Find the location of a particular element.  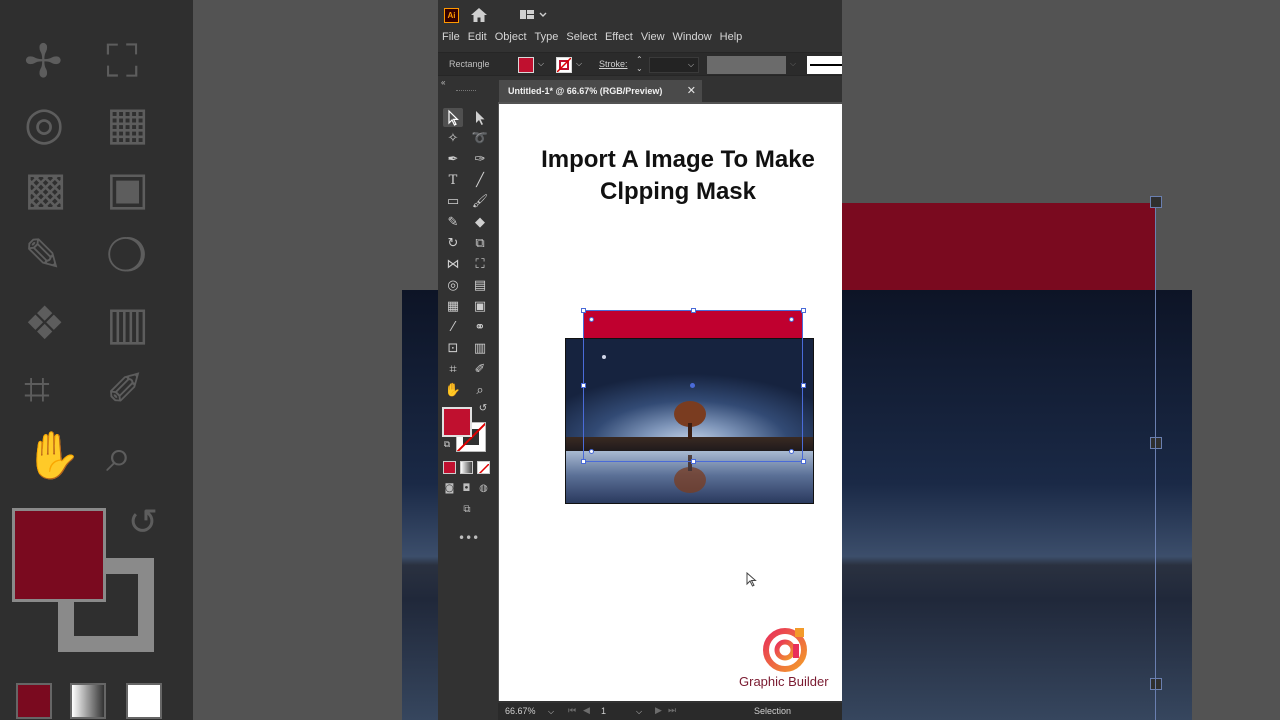

free-transform-tool-icon: ⛶ is located at coordinates (480, 264).